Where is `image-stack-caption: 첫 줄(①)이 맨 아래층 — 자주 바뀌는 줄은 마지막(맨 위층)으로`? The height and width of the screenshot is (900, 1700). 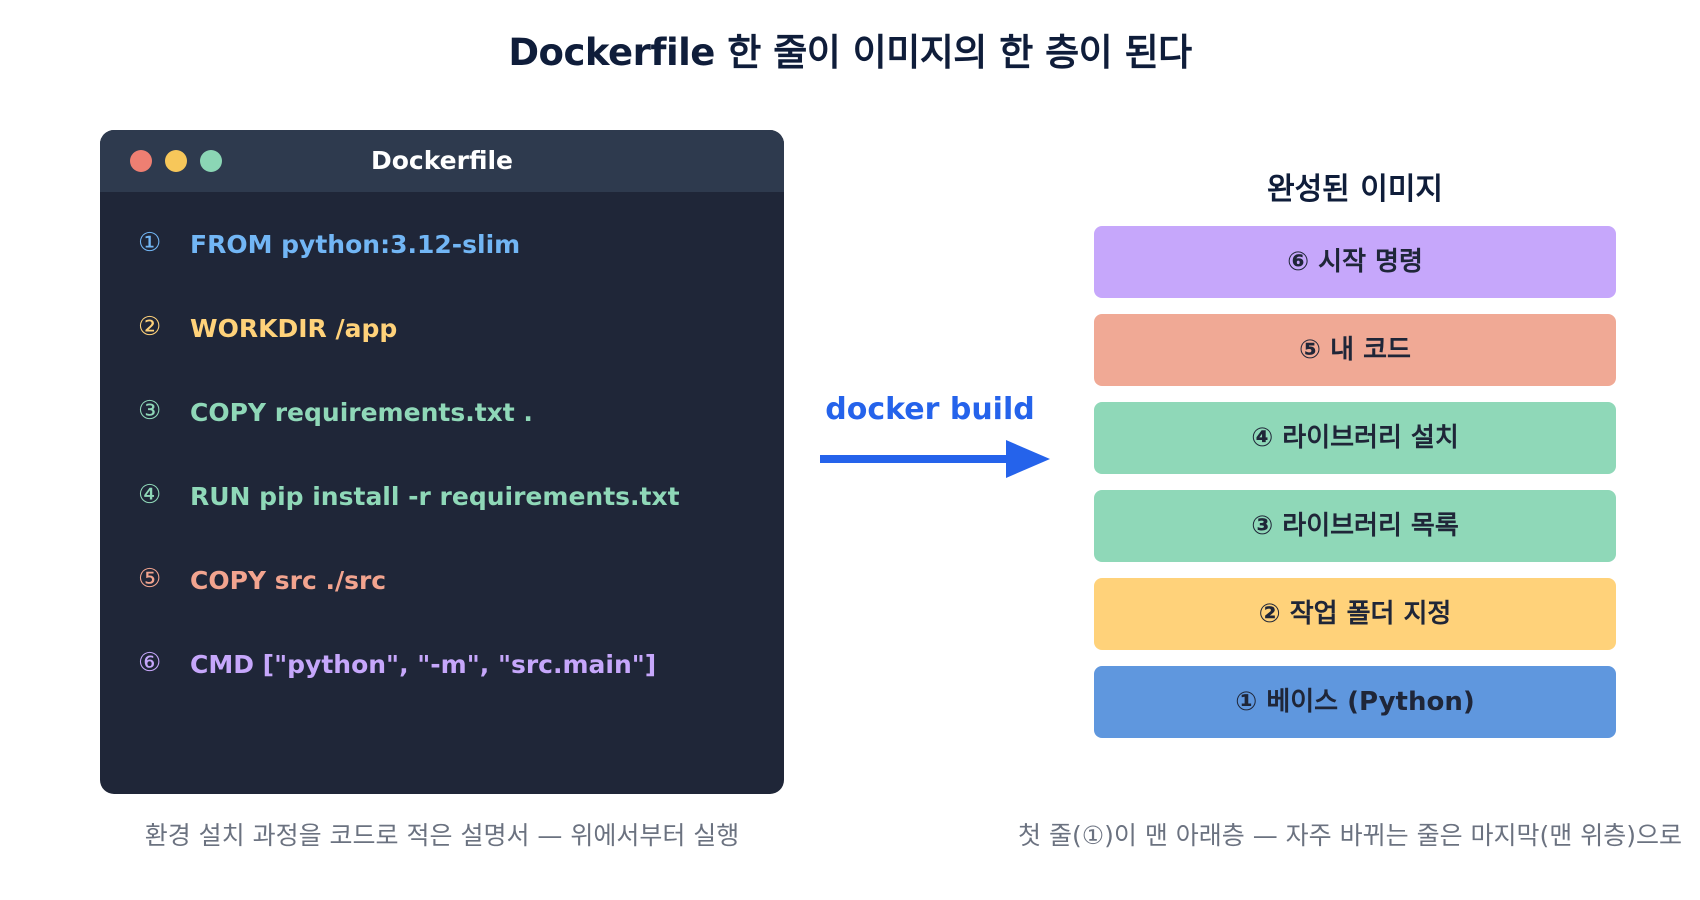 image-stack-caption: 첫 줄(①)이 맨 아래층 — 자주 바뀌는 줄은 마지막(맨 위층)으로 is located at coordinates (1350, 835).